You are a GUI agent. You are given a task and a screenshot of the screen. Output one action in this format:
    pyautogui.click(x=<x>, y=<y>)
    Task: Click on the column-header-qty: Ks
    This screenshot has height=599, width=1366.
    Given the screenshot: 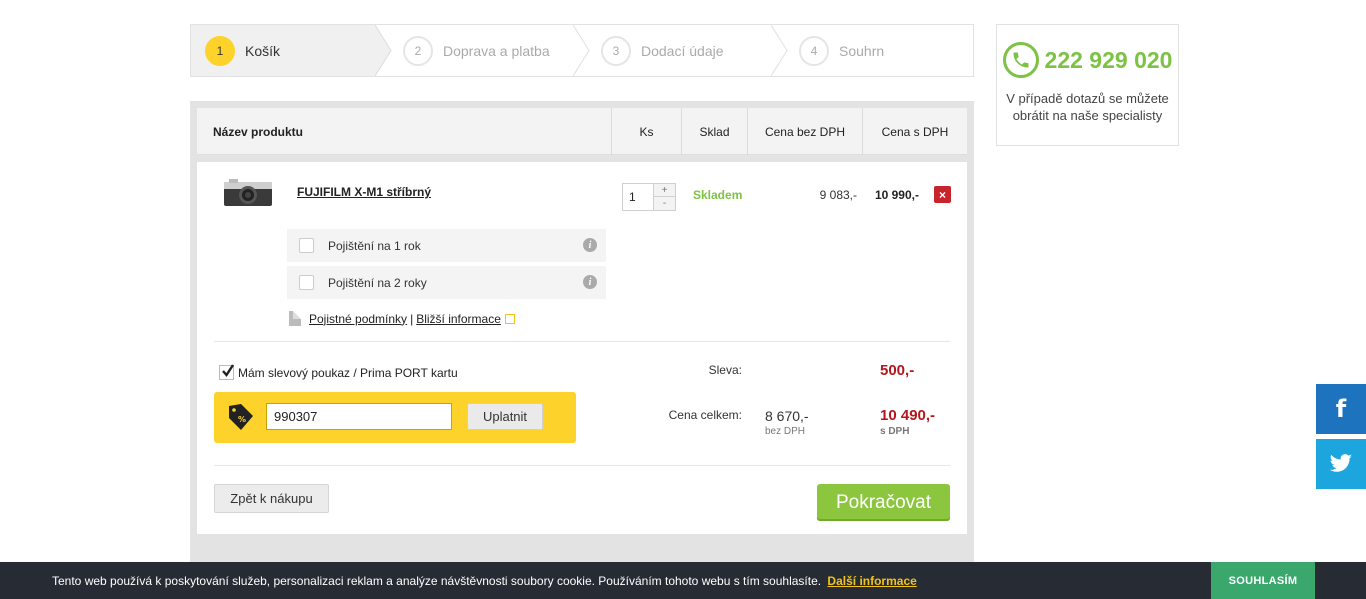 What is the action you would take?
    pyautogui.click(x=646, y=131)
    